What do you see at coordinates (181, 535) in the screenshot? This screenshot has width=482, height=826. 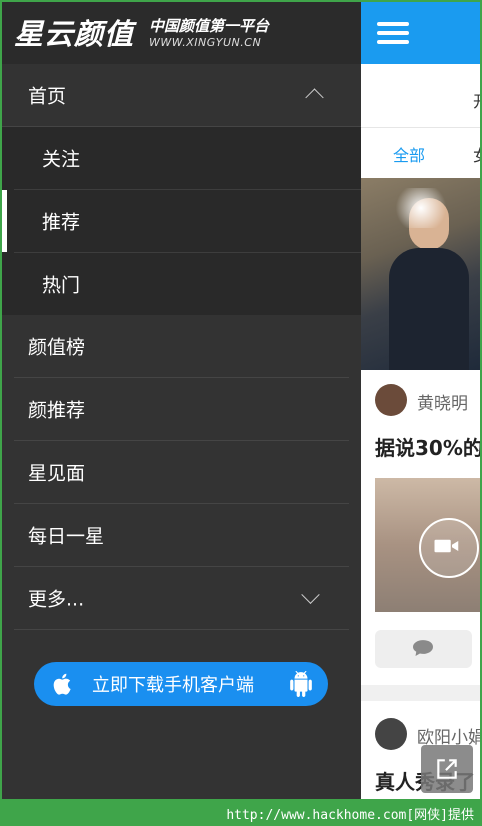 I see `menu-item-daily-star: 每日一星` at bounding box center [181, 535].